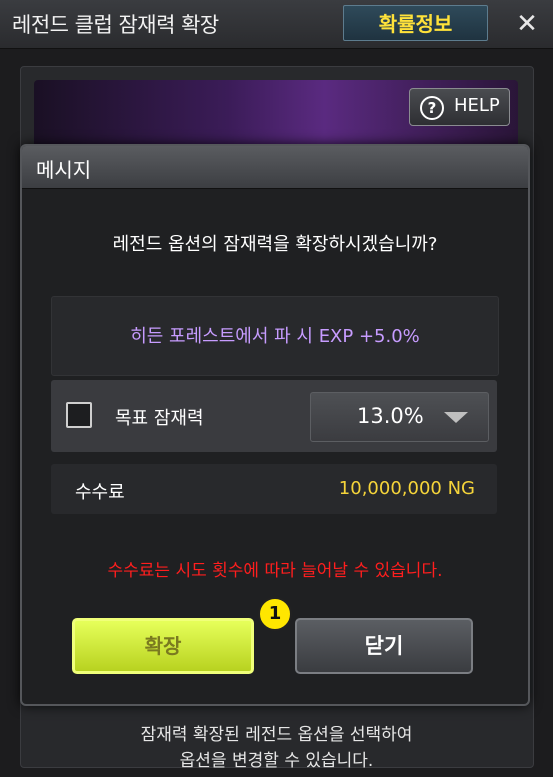 This screenshot has height=777, width=553. I want to click on legend-option-text: 히든 포레스트에서 파 시 EXP +5.0%, so click(275, 336).